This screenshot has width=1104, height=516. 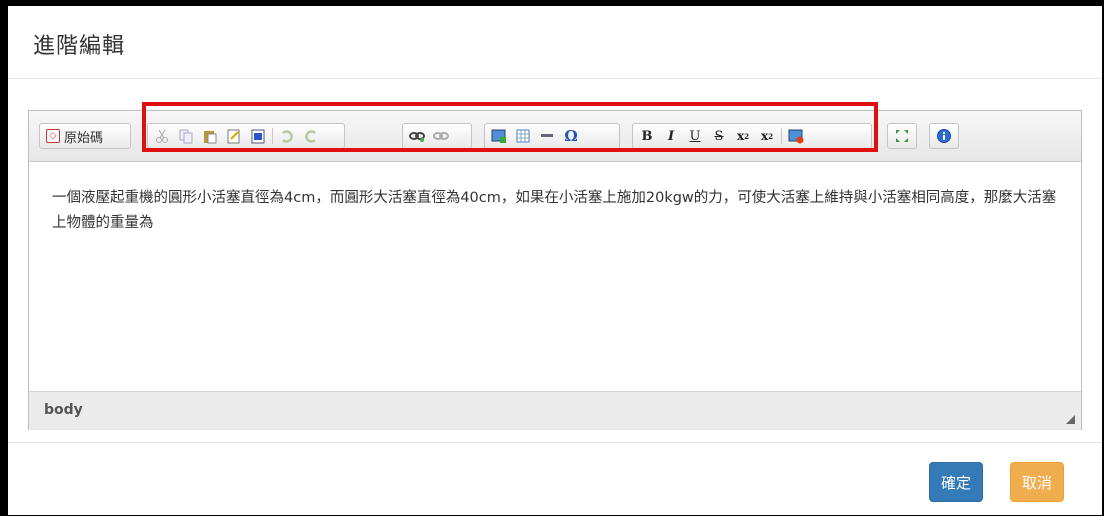 I want to click on about-icon, so click(x=944, y=136).